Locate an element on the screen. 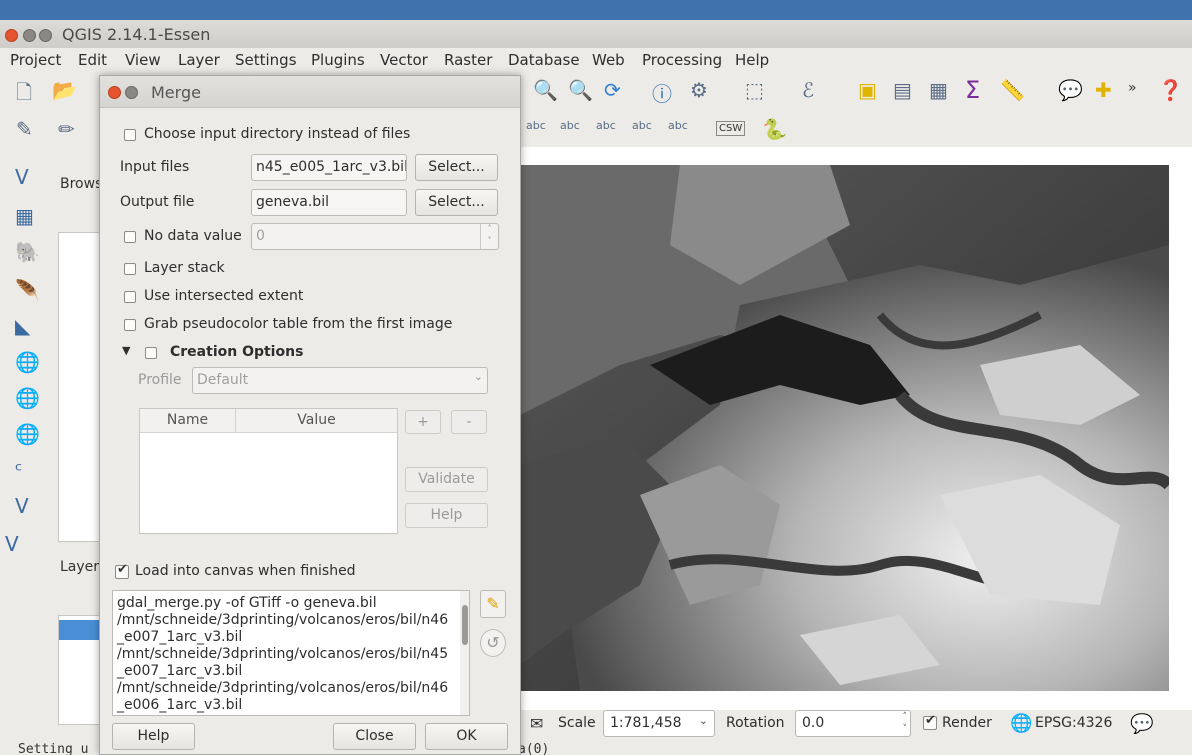  crs-label: EPSG:4326 is located at coordinates (1073, 723).